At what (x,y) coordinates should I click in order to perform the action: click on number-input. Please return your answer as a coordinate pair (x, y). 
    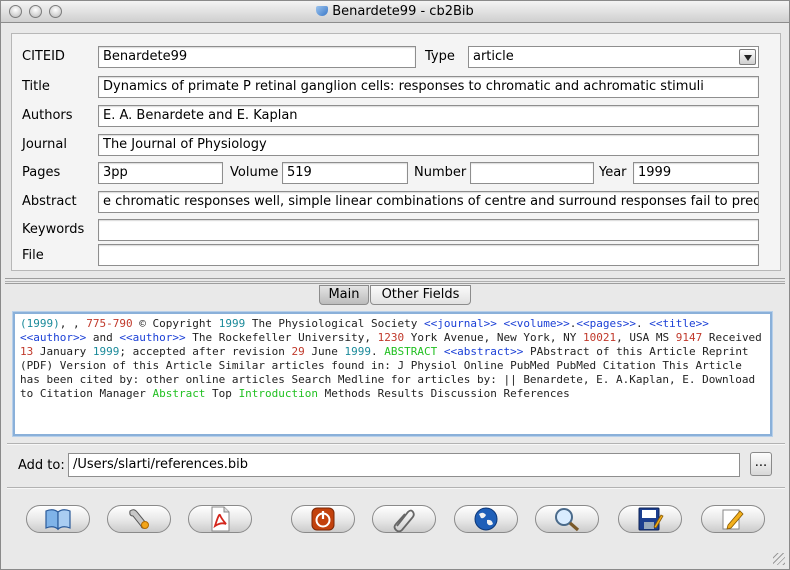
    Looking at the image, I should click on (532, 173).